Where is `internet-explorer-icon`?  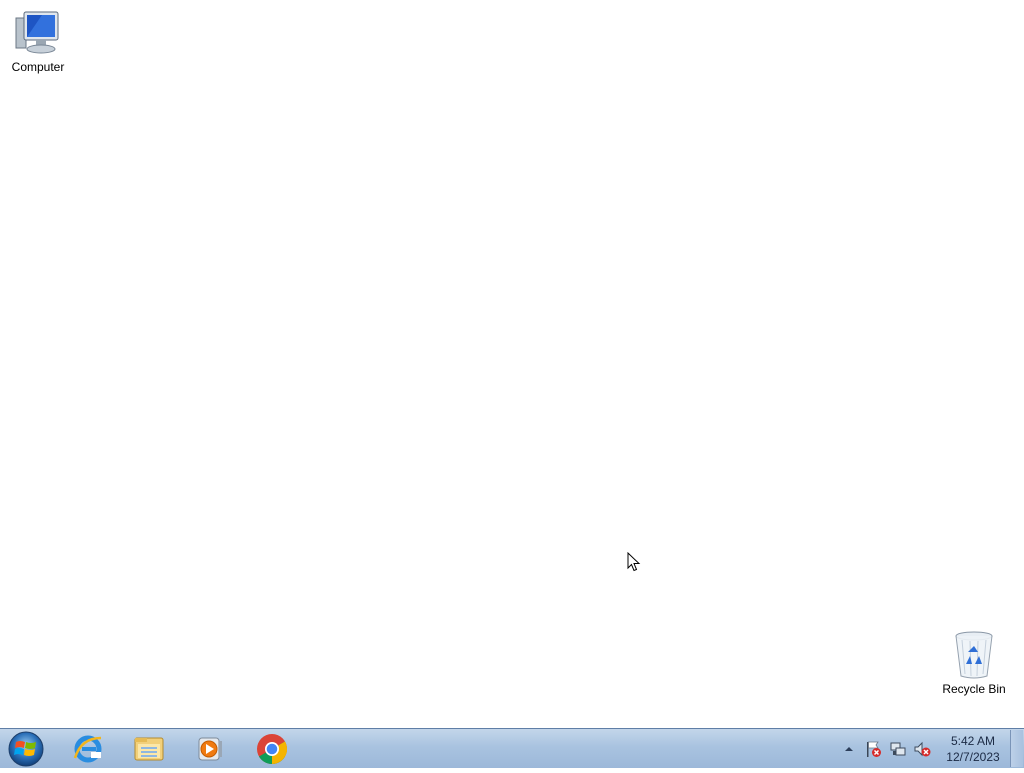 internet-explorer-icon is located at coordinates (87, 749).